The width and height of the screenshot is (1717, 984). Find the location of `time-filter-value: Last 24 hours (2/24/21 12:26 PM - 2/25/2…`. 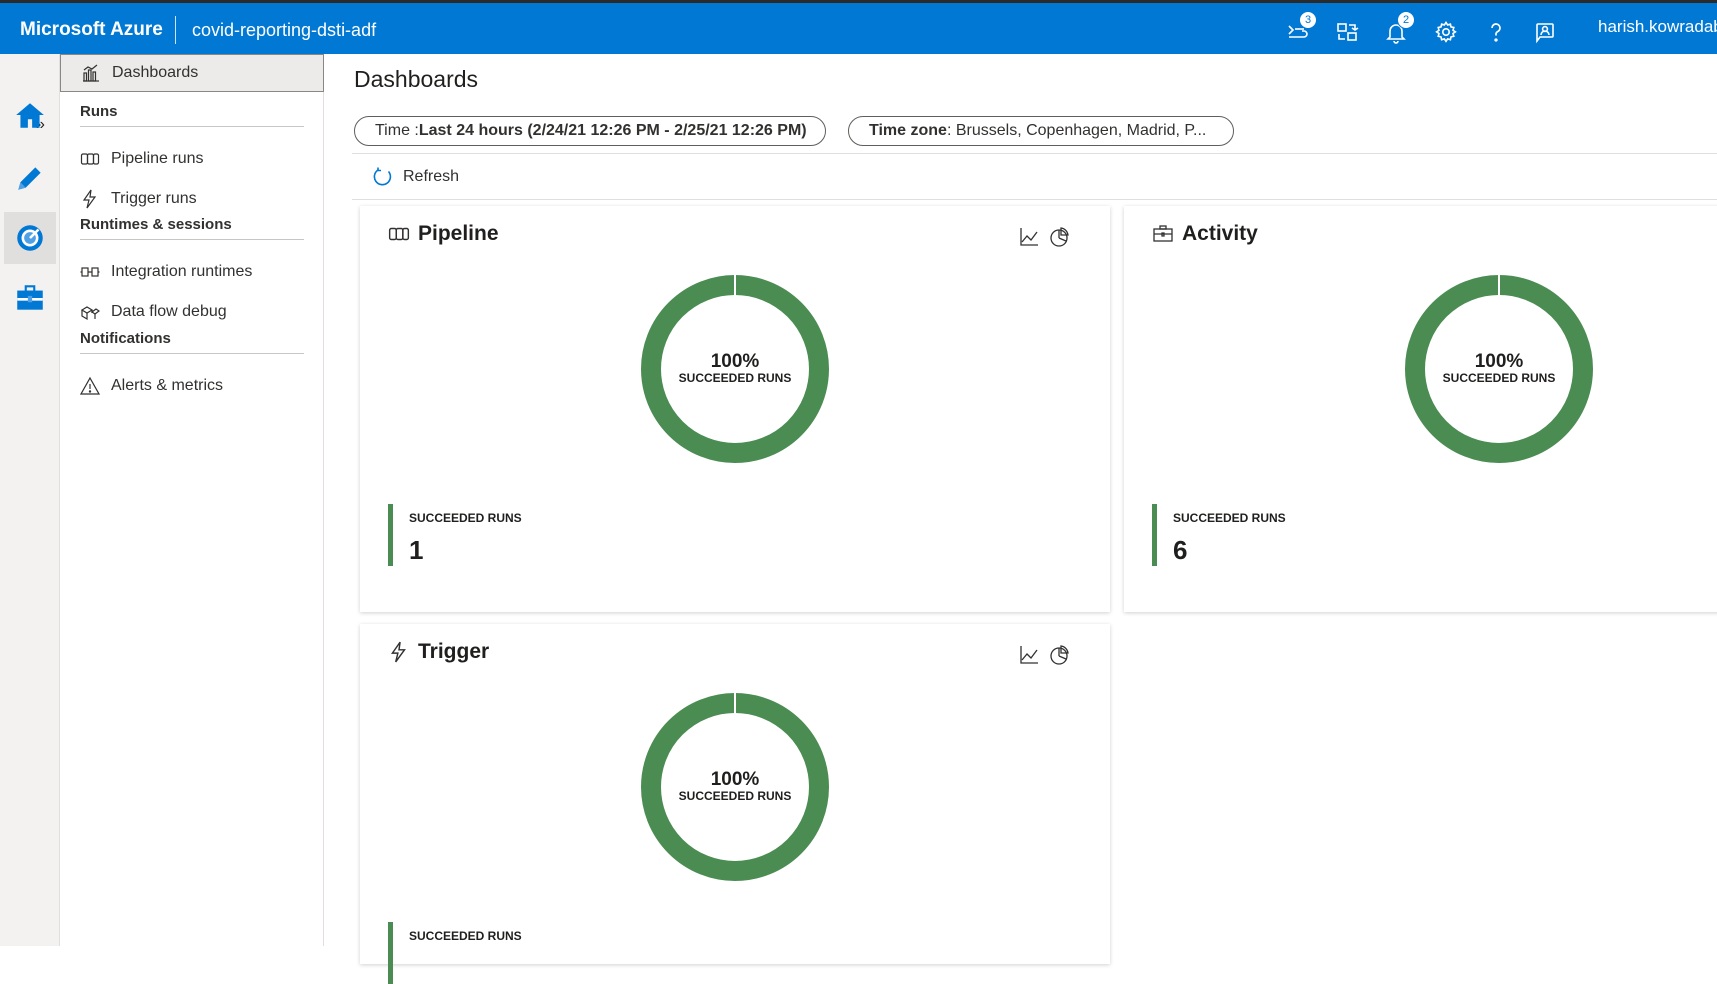

time-filter-value: Last 24 hours (2/24/21 12:26 PM - 2/25/2… is located at coordinates (612, 130).